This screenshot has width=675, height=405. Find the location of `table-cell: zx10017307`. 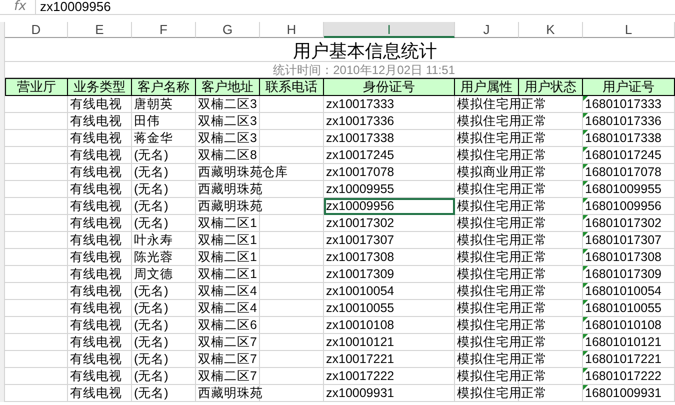

table-cell: zx10017307 is located at coordinates (389, 240).